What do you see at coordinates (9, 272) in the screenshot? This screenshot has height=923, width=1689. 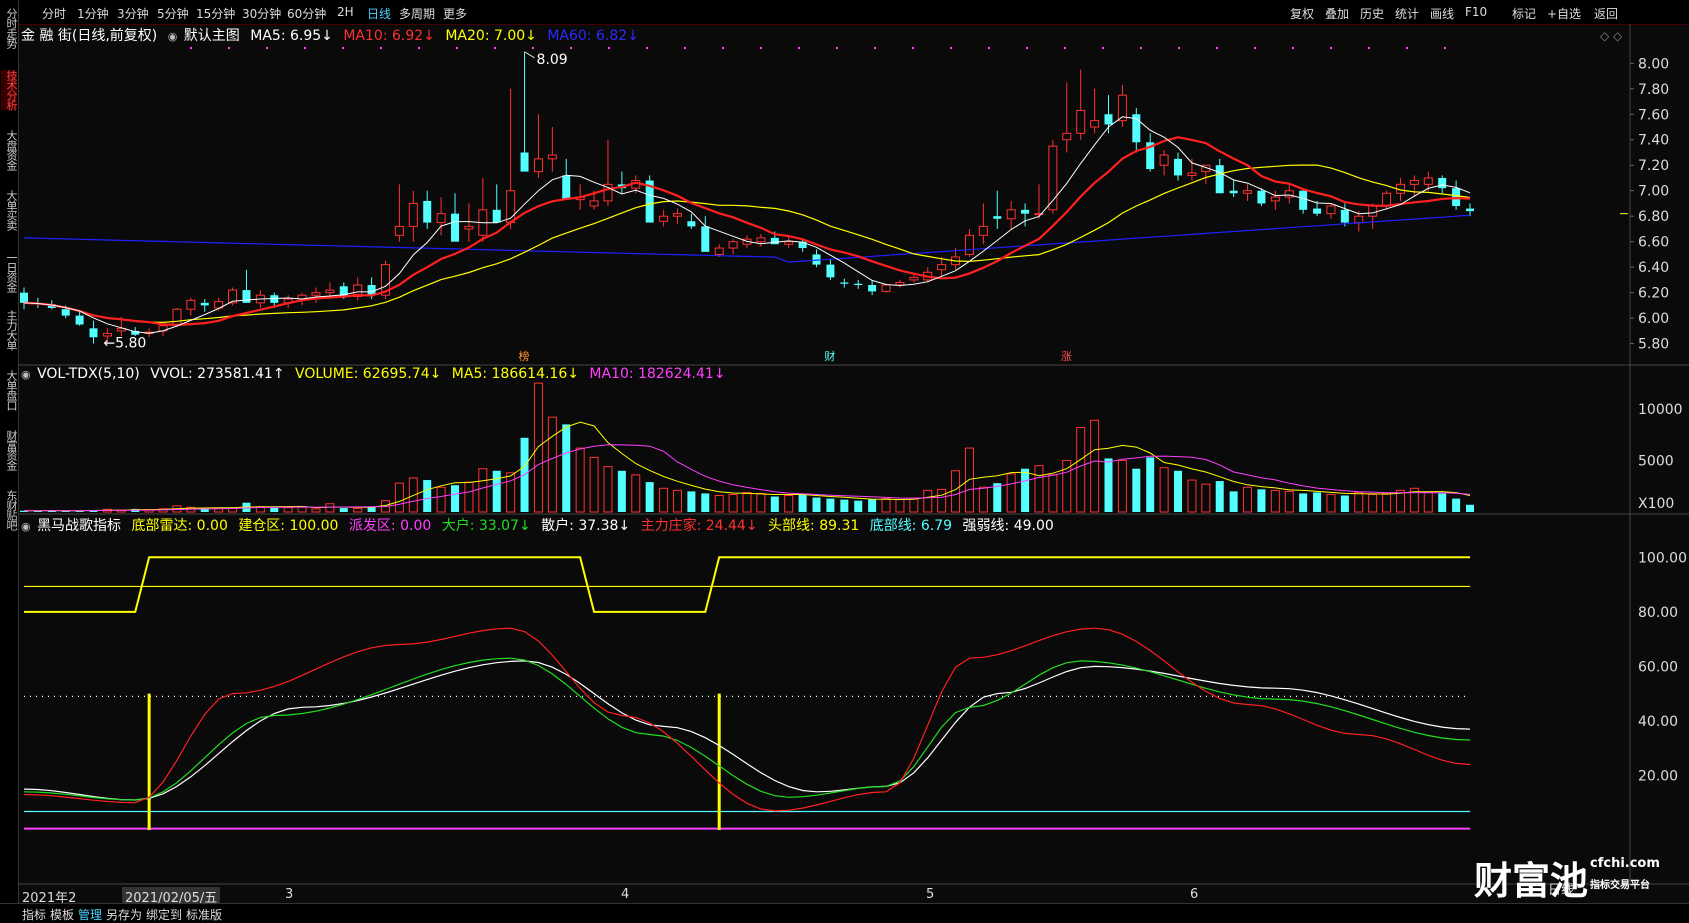 I see `sidebar-item: 一日资金` at bounding box center [9, 272].